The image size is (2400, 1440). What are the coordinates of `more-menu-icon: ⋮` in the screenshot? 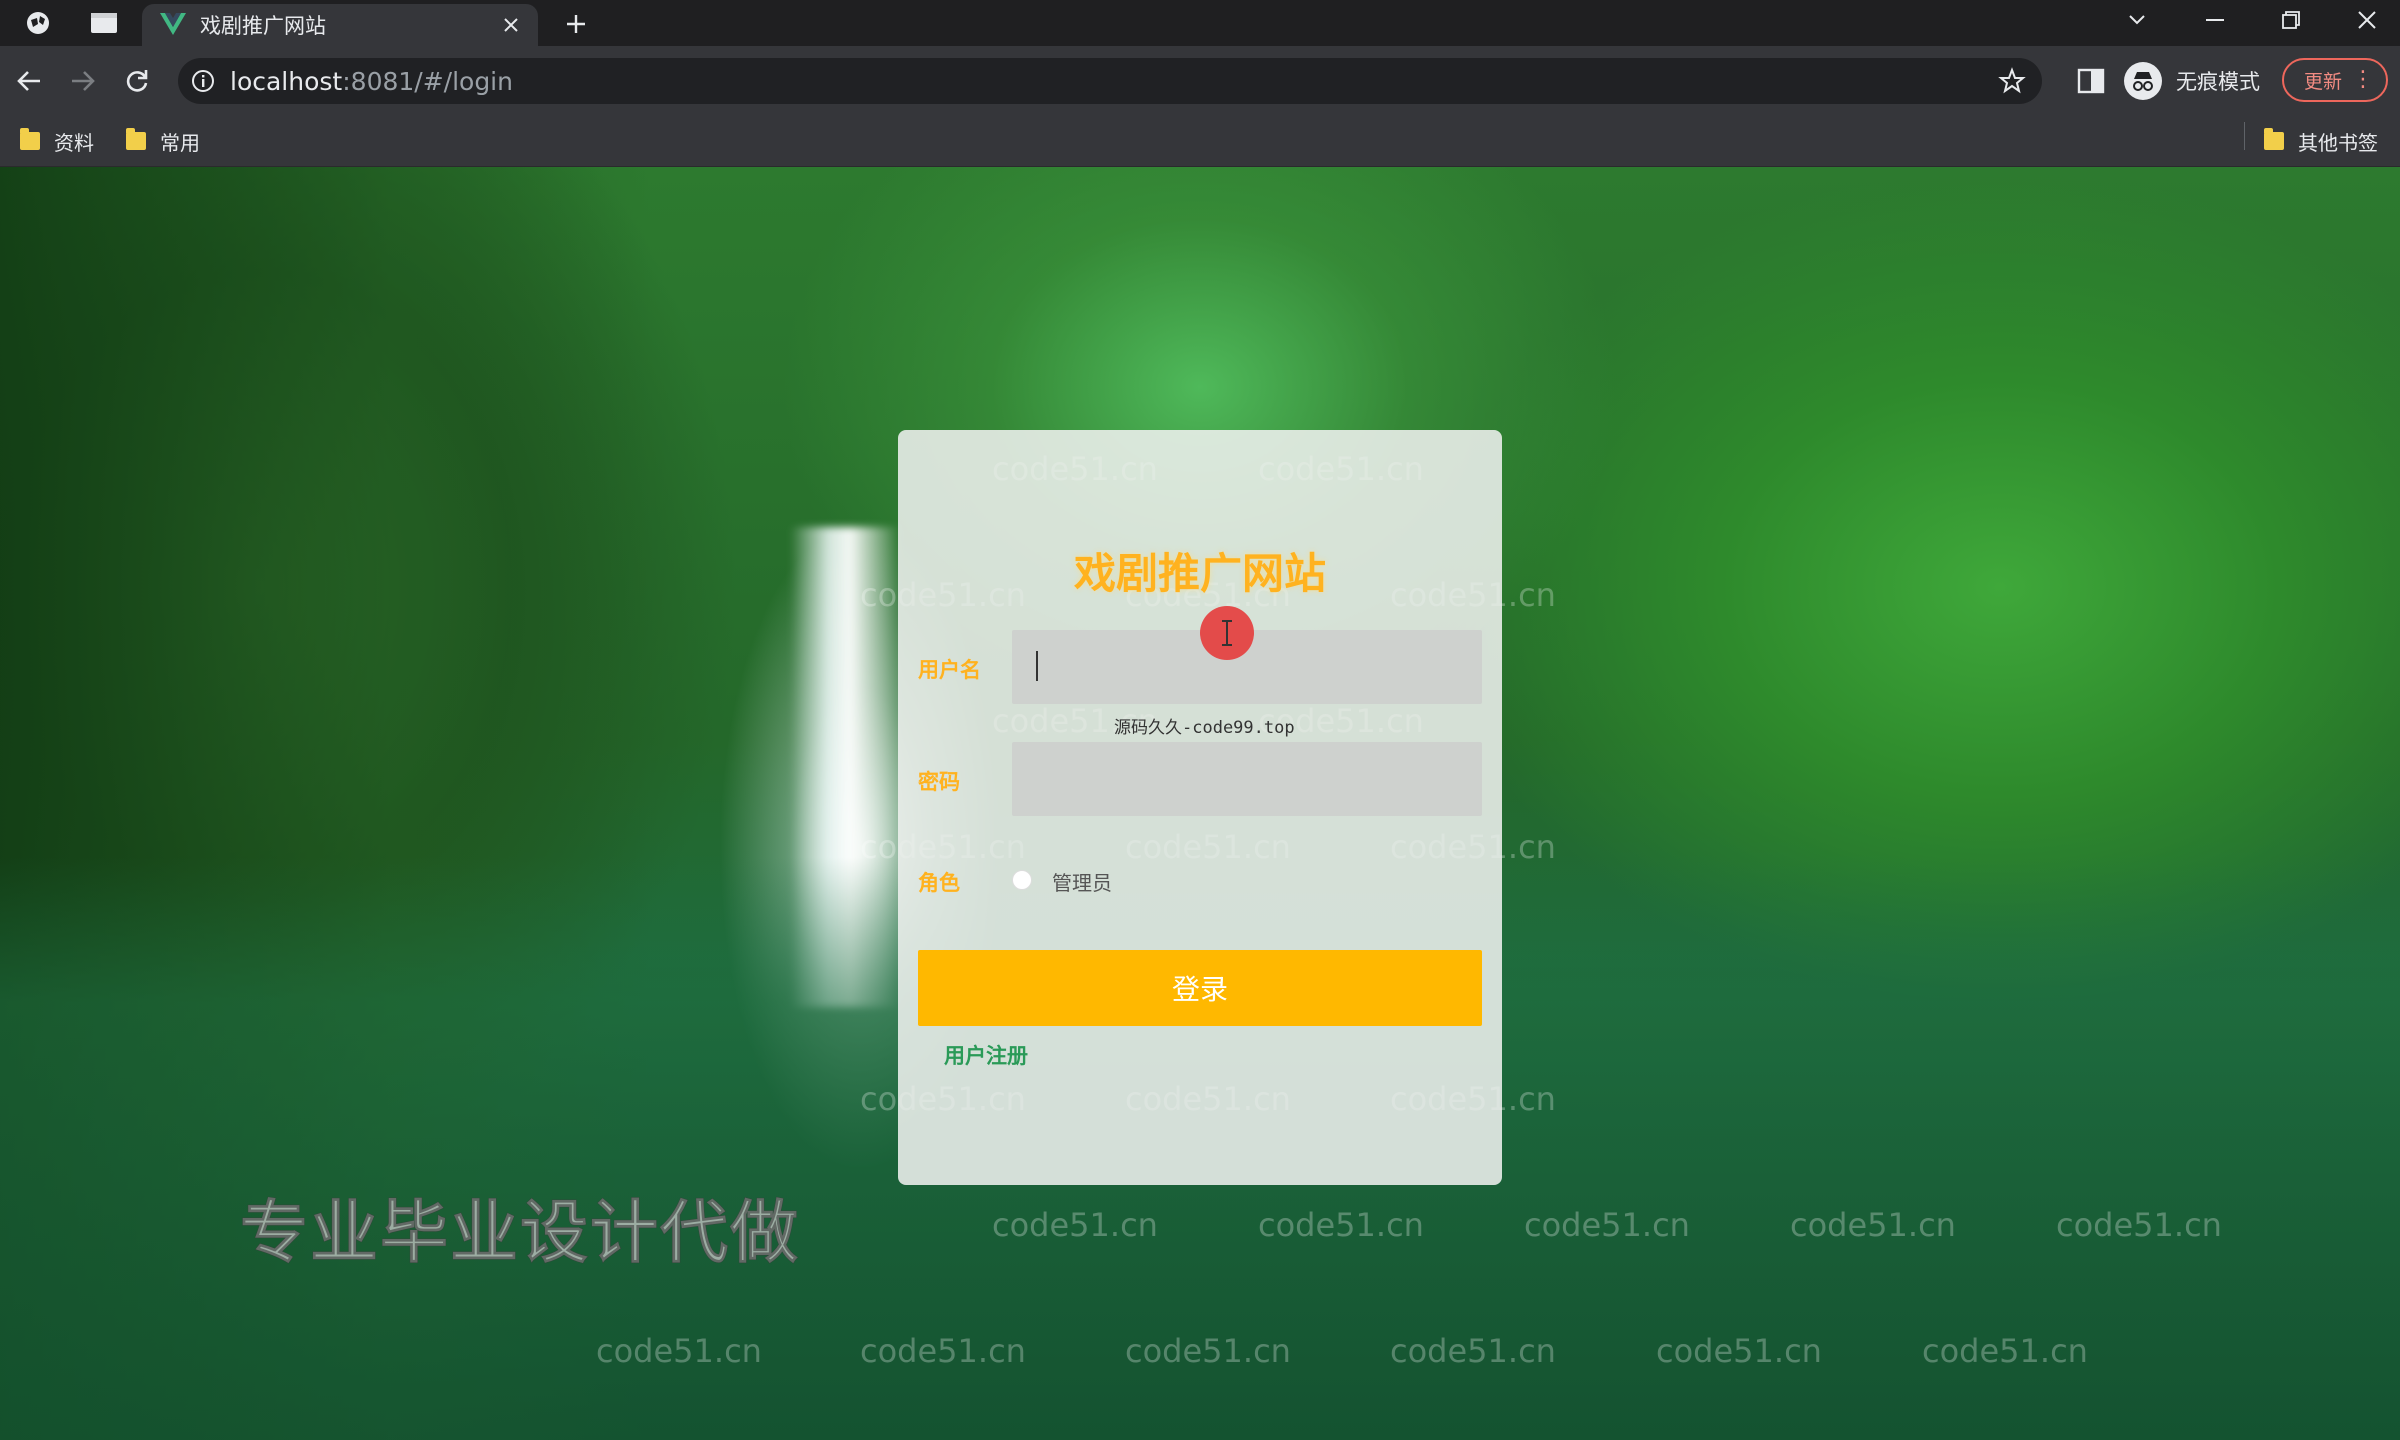 It's located at (2363, 80).